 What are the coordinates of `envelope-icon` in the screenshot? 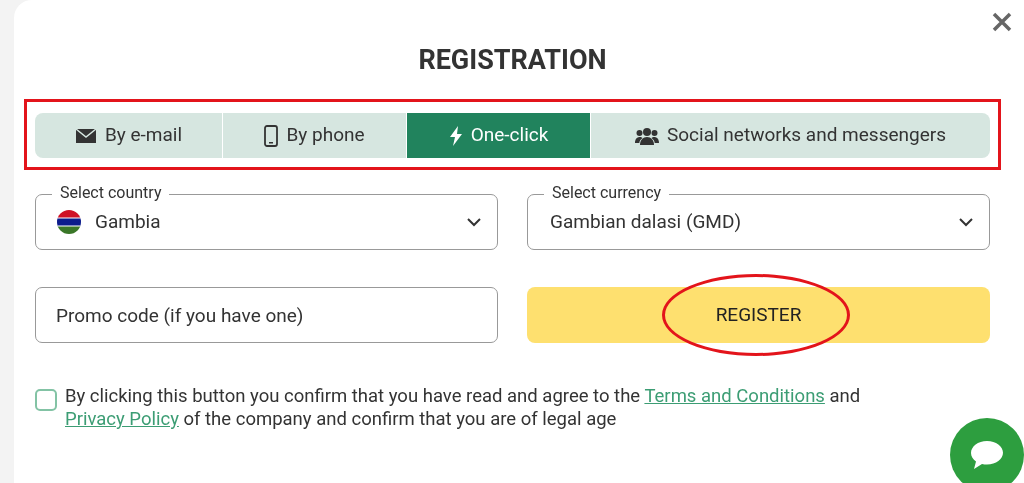 It's located at (85, 135).